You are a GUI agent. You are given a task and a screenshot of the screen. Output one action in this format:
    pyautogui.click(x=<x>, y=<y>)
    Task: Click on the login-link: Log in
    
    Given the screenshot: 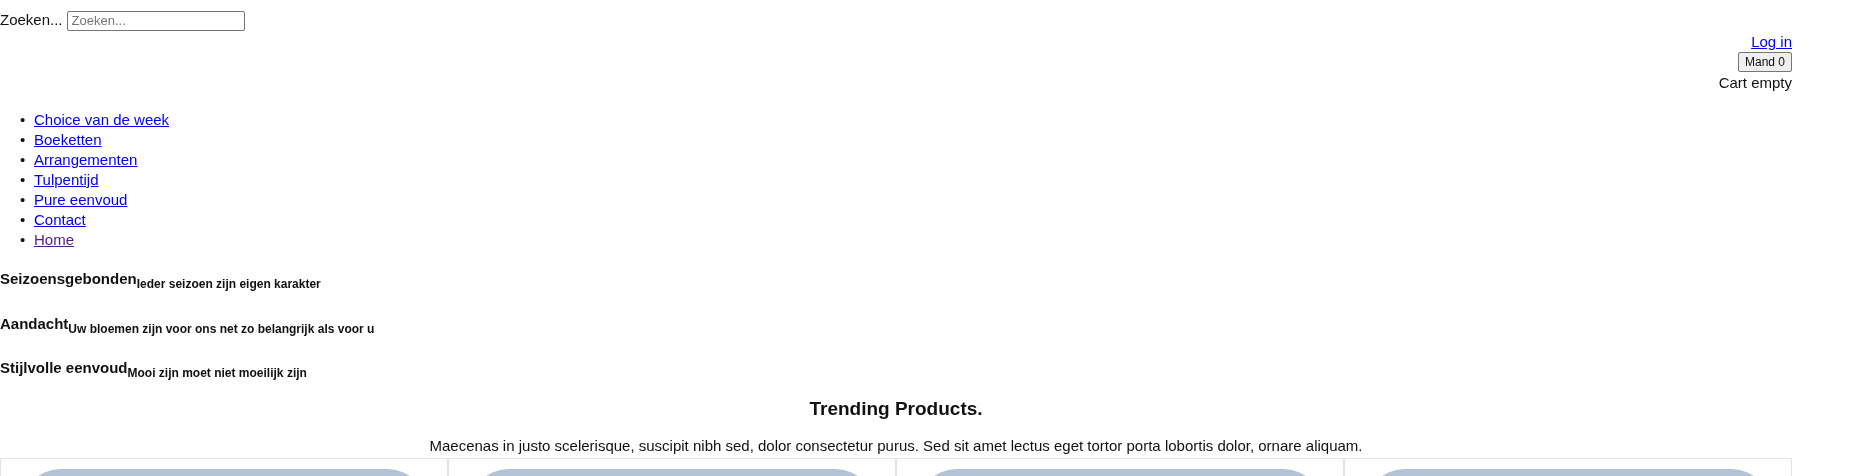 What is the action you would take?
    pyautogui.click(x=1771, y=42)
    